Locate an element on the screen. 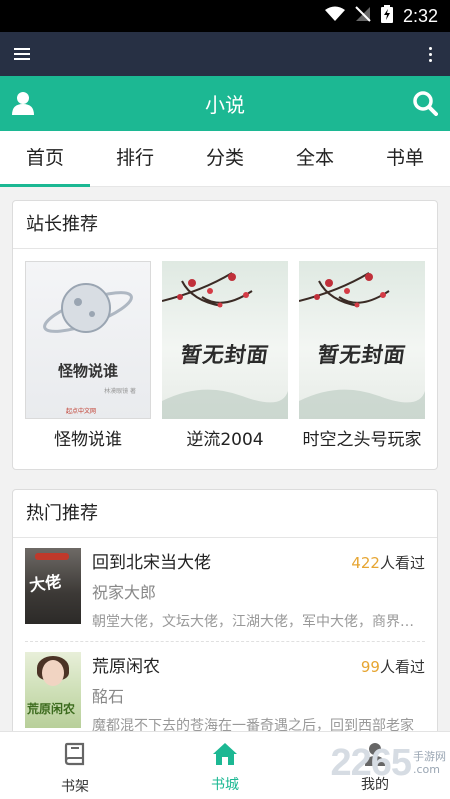  nav-label: 书架 is located at coordinates (75, 787).